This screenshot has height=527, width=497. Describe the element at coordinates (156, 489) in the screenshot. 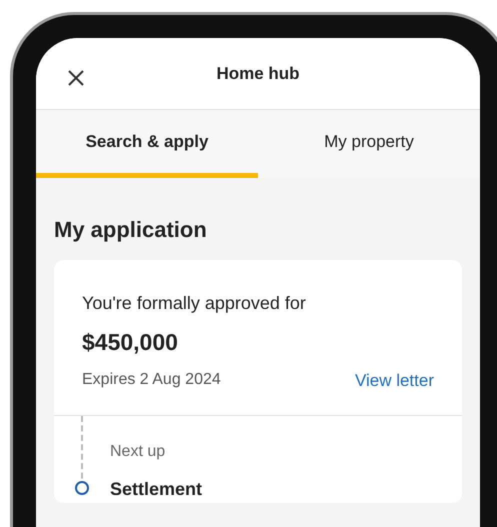

I see `step-title: Settlement` at that location.